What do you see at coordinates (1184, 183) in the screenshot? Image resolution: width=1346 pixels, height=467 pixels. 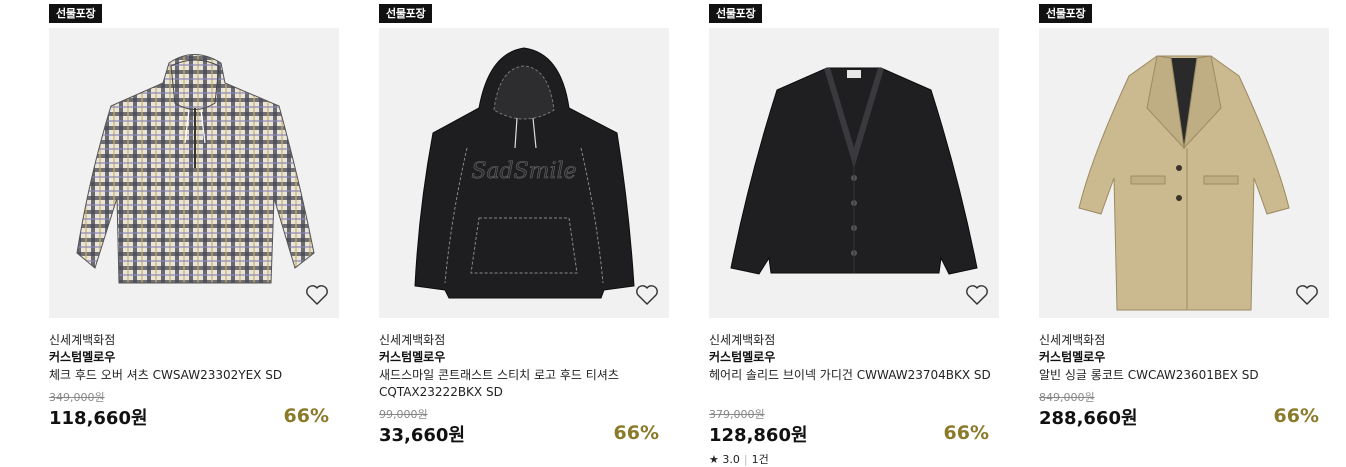 I see `beige-coat-image` at bounding box center [1184, 183].